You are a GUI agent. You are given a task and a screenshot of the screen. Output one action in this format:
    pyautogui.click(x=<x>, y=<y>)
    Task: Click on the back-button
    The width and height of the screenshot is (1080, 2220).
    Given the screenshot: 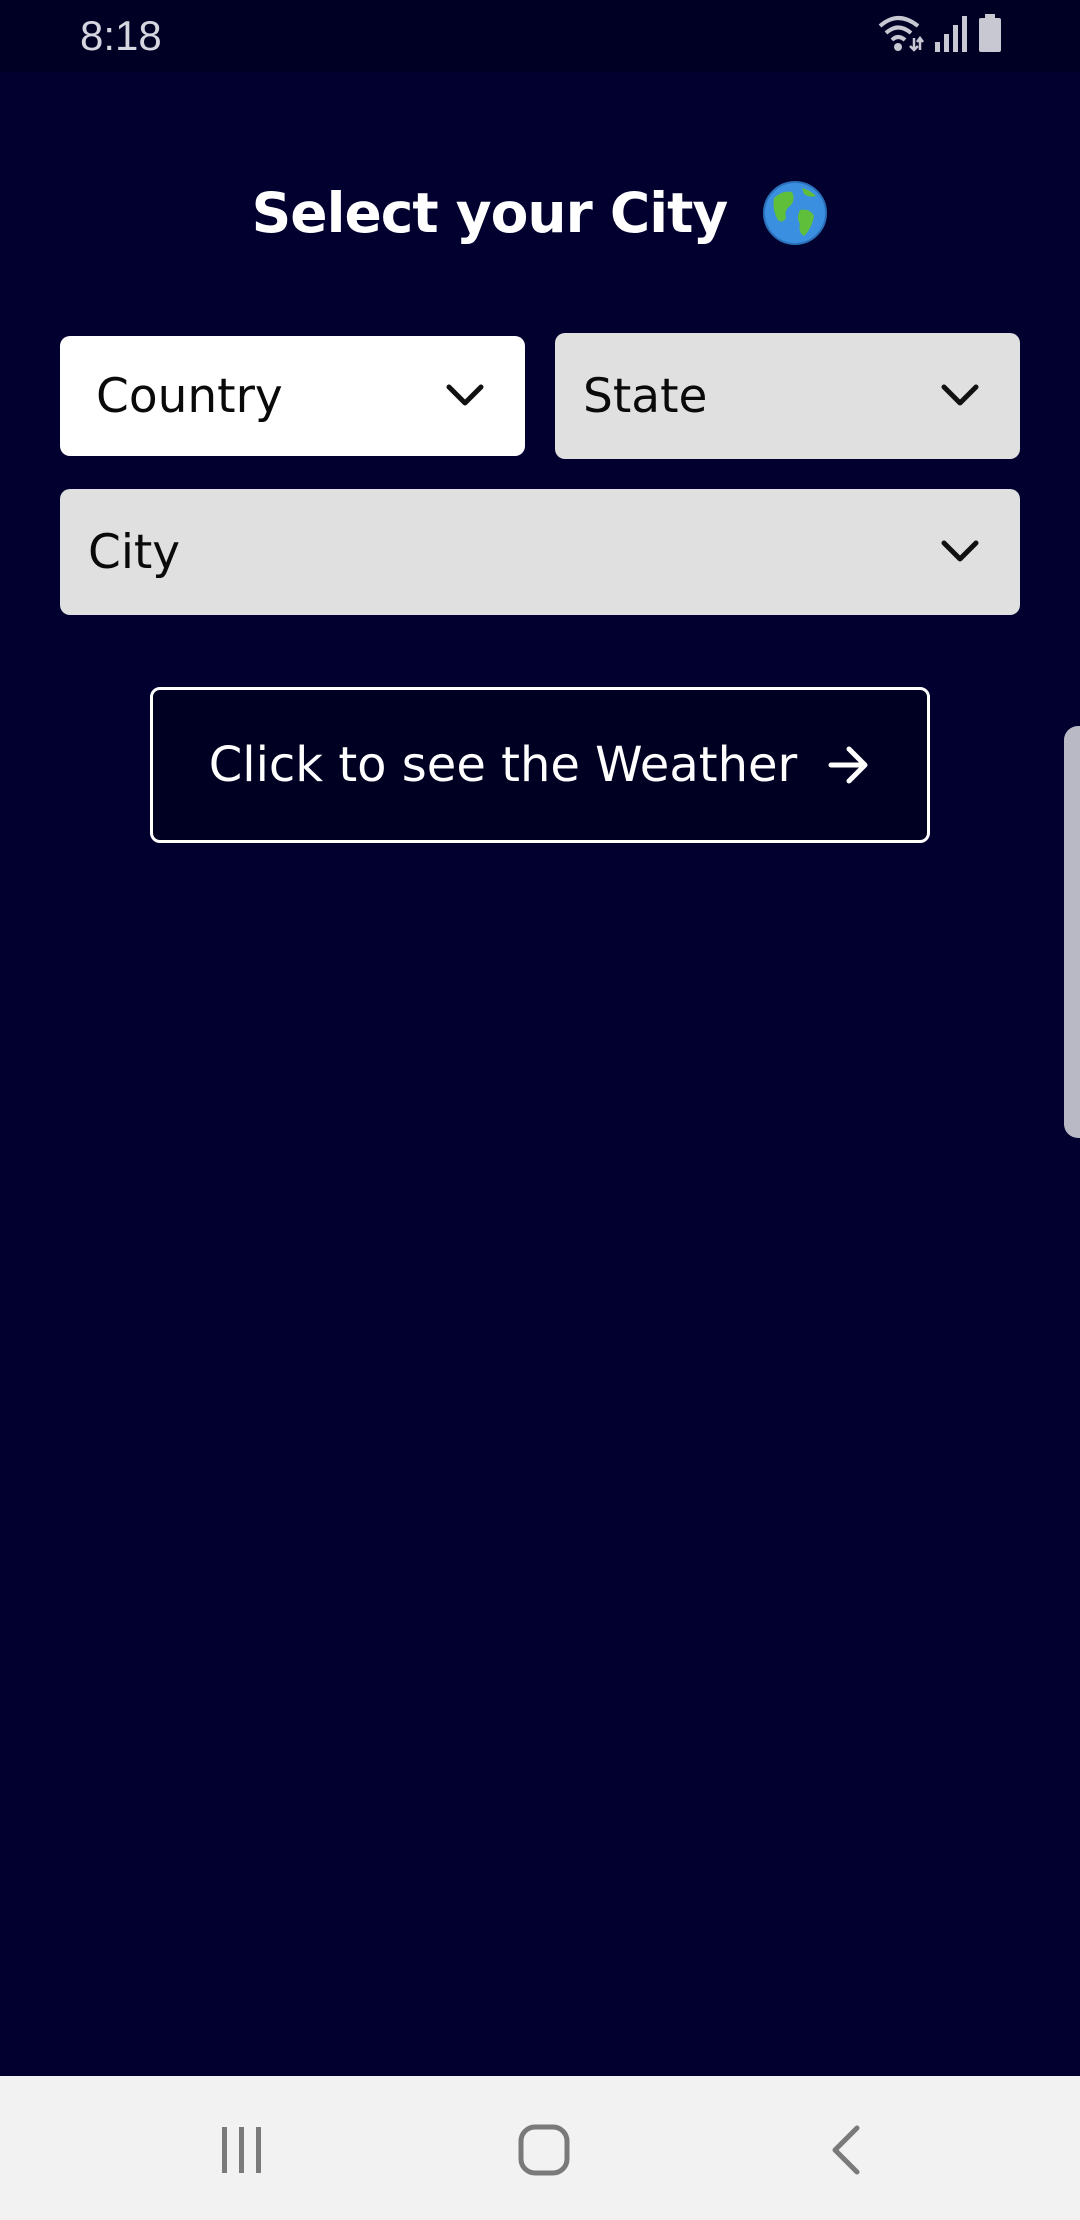 What is the action you would take?
    pyautogui.click(x=846, y=2152)
    